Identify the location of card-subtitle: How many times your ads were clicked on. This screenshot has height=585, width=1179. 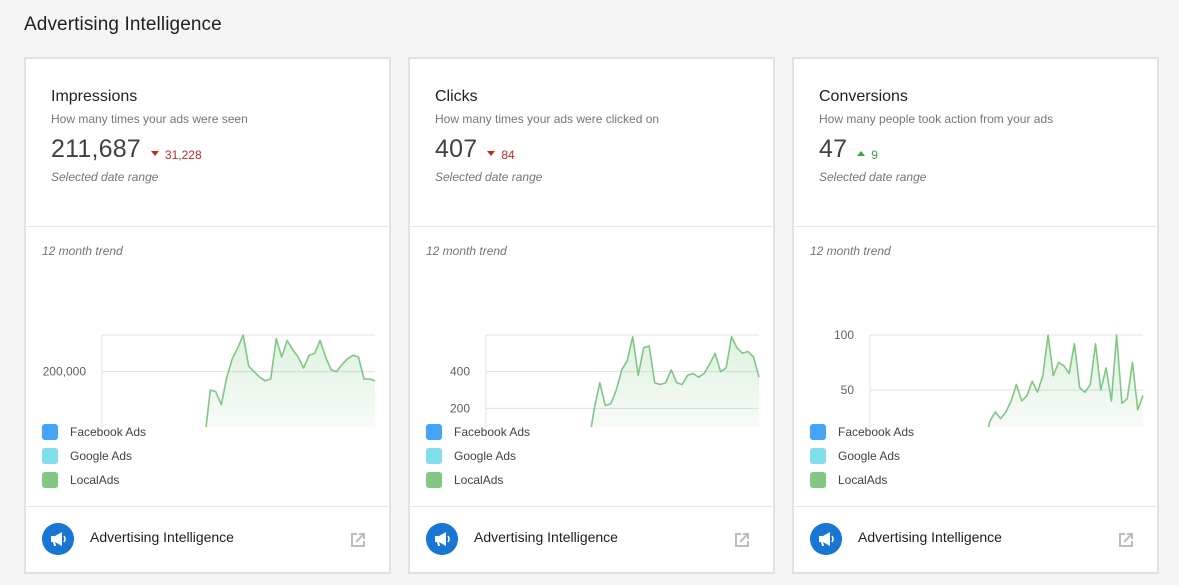
(547, 119).